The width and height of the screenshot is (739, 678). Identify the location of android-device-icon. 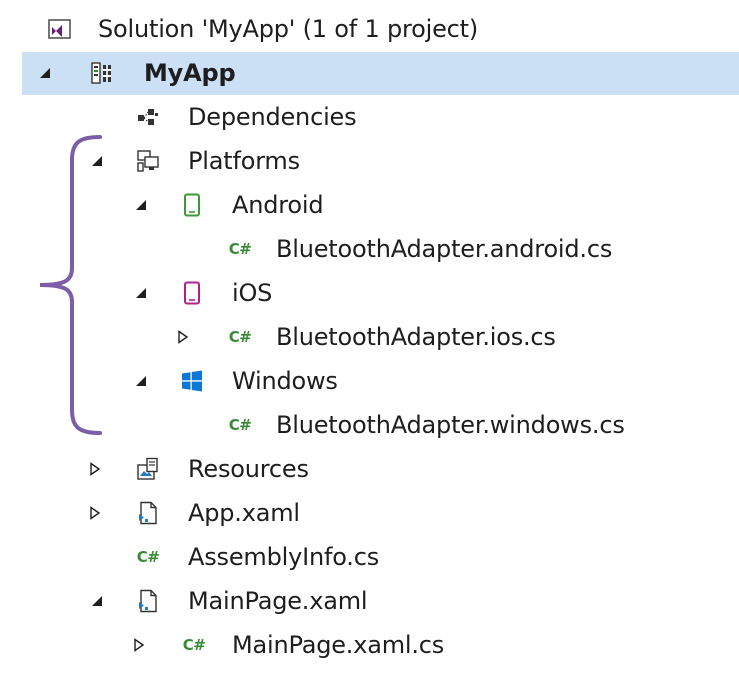
(192, 205).